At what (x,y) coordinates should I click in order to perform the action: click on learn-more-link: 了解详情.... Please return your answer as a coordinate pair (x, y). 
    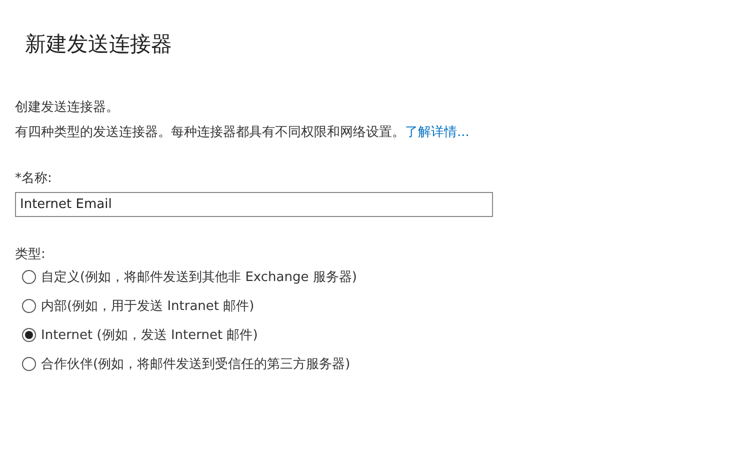
    Looking at the image, I should click on (437, 132).